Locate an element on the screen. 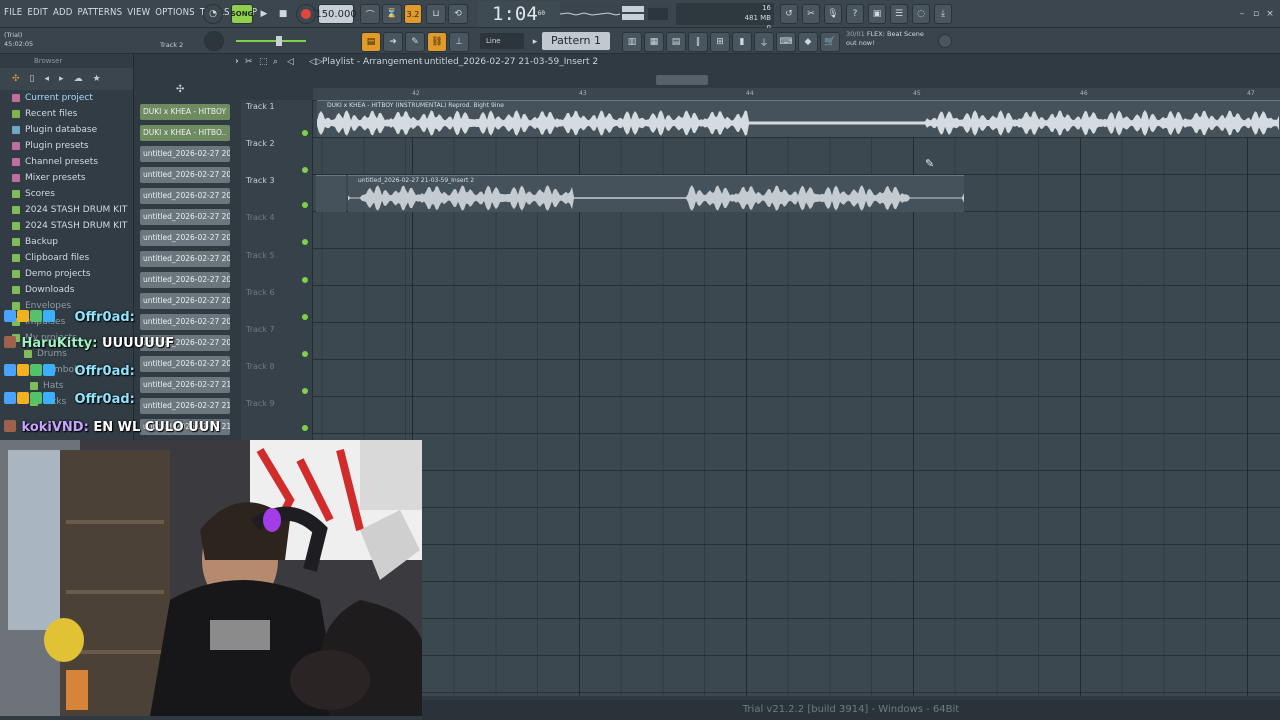 Image resolution: width=1280 pixels, height=720 pixels. select-tool-icon: ⬚ is located at coordinates (263, 62).